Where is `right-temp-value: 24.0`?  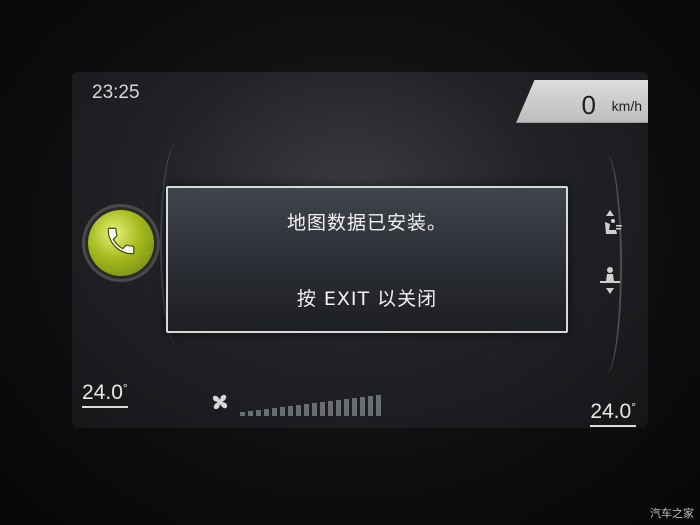
right-temp-value: 24.0 is located at coordinates (611, 411).